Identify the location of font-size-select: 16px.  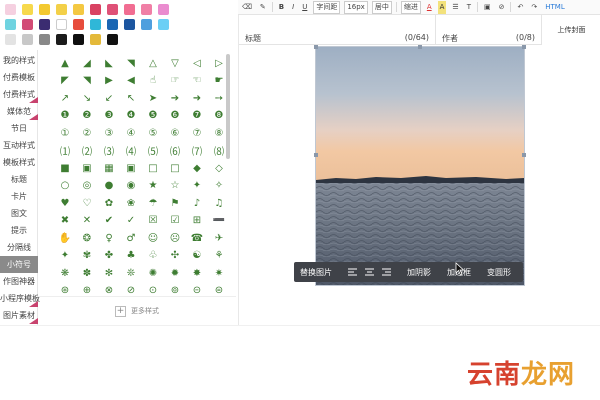
(356, 7).